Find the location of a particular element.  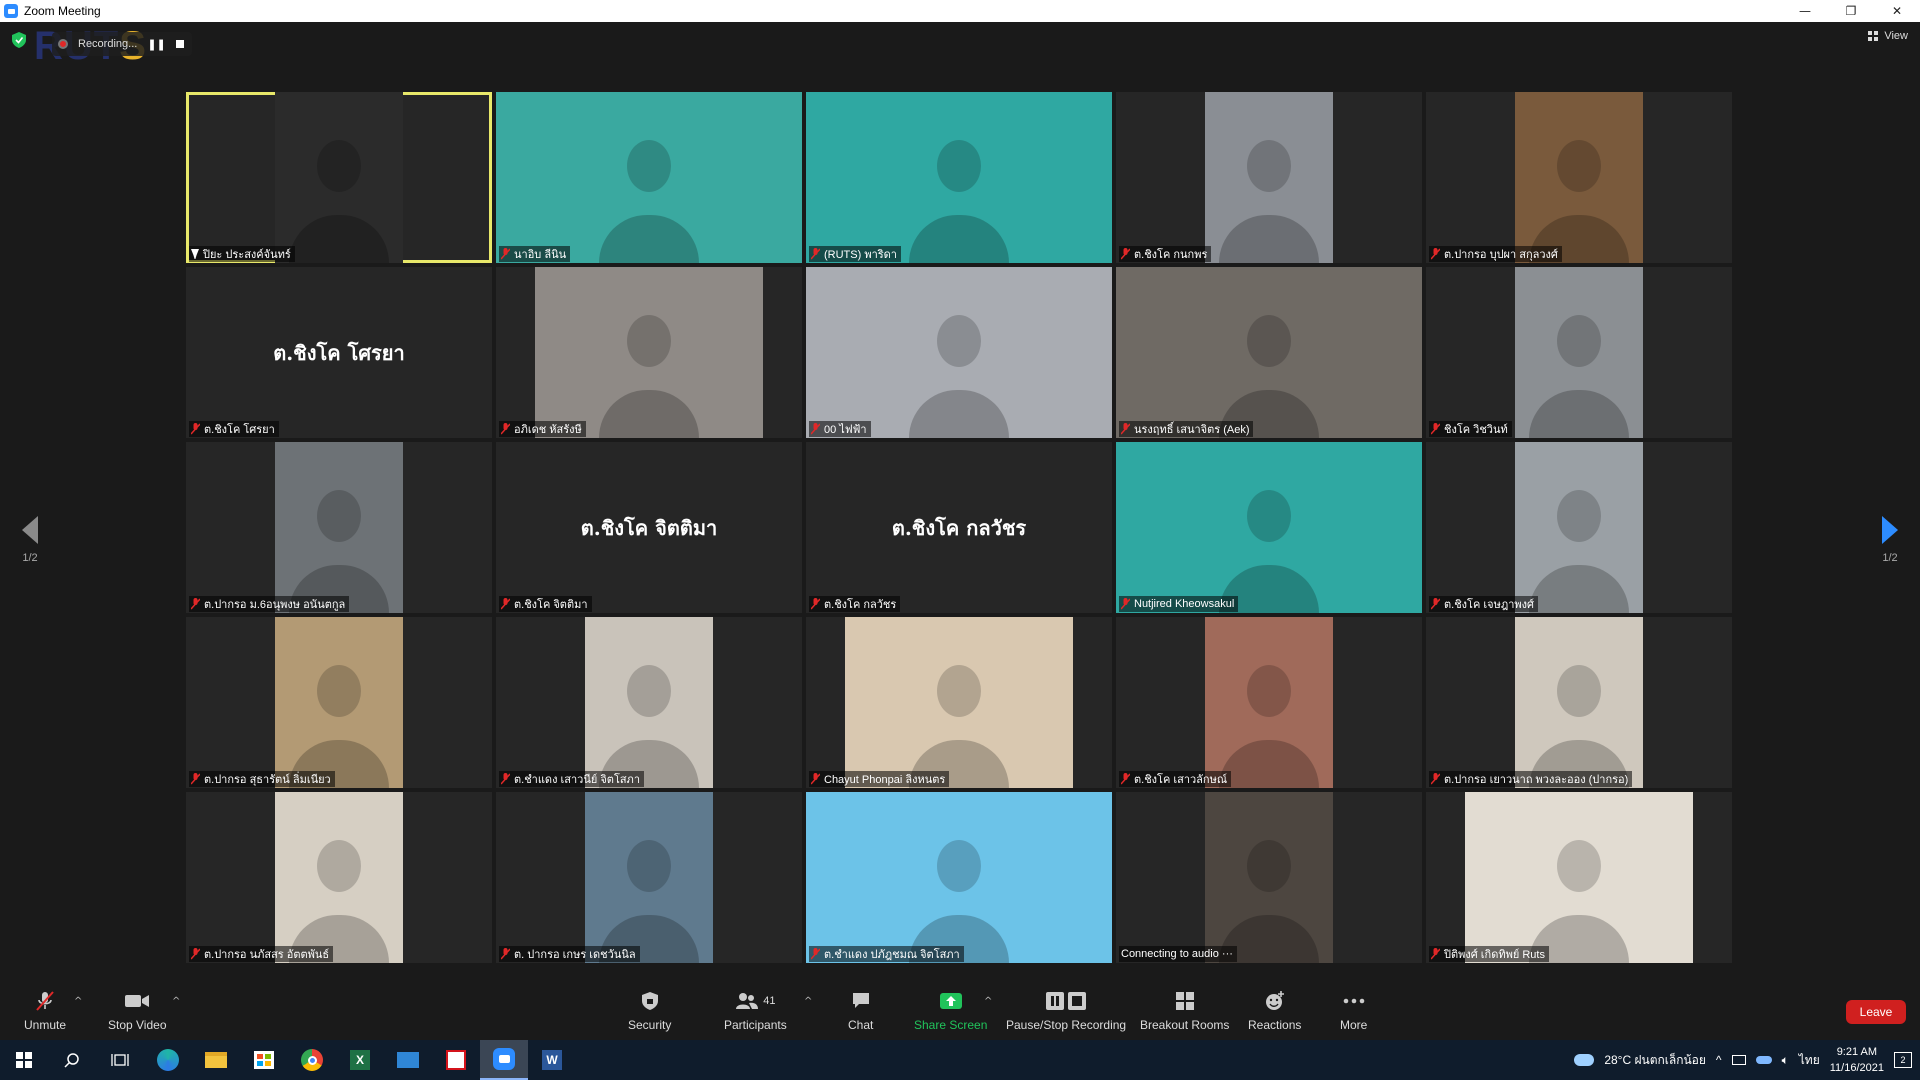

breakout-rooms-button: Breakout Rooms is located at coordinates (1184, 1011).